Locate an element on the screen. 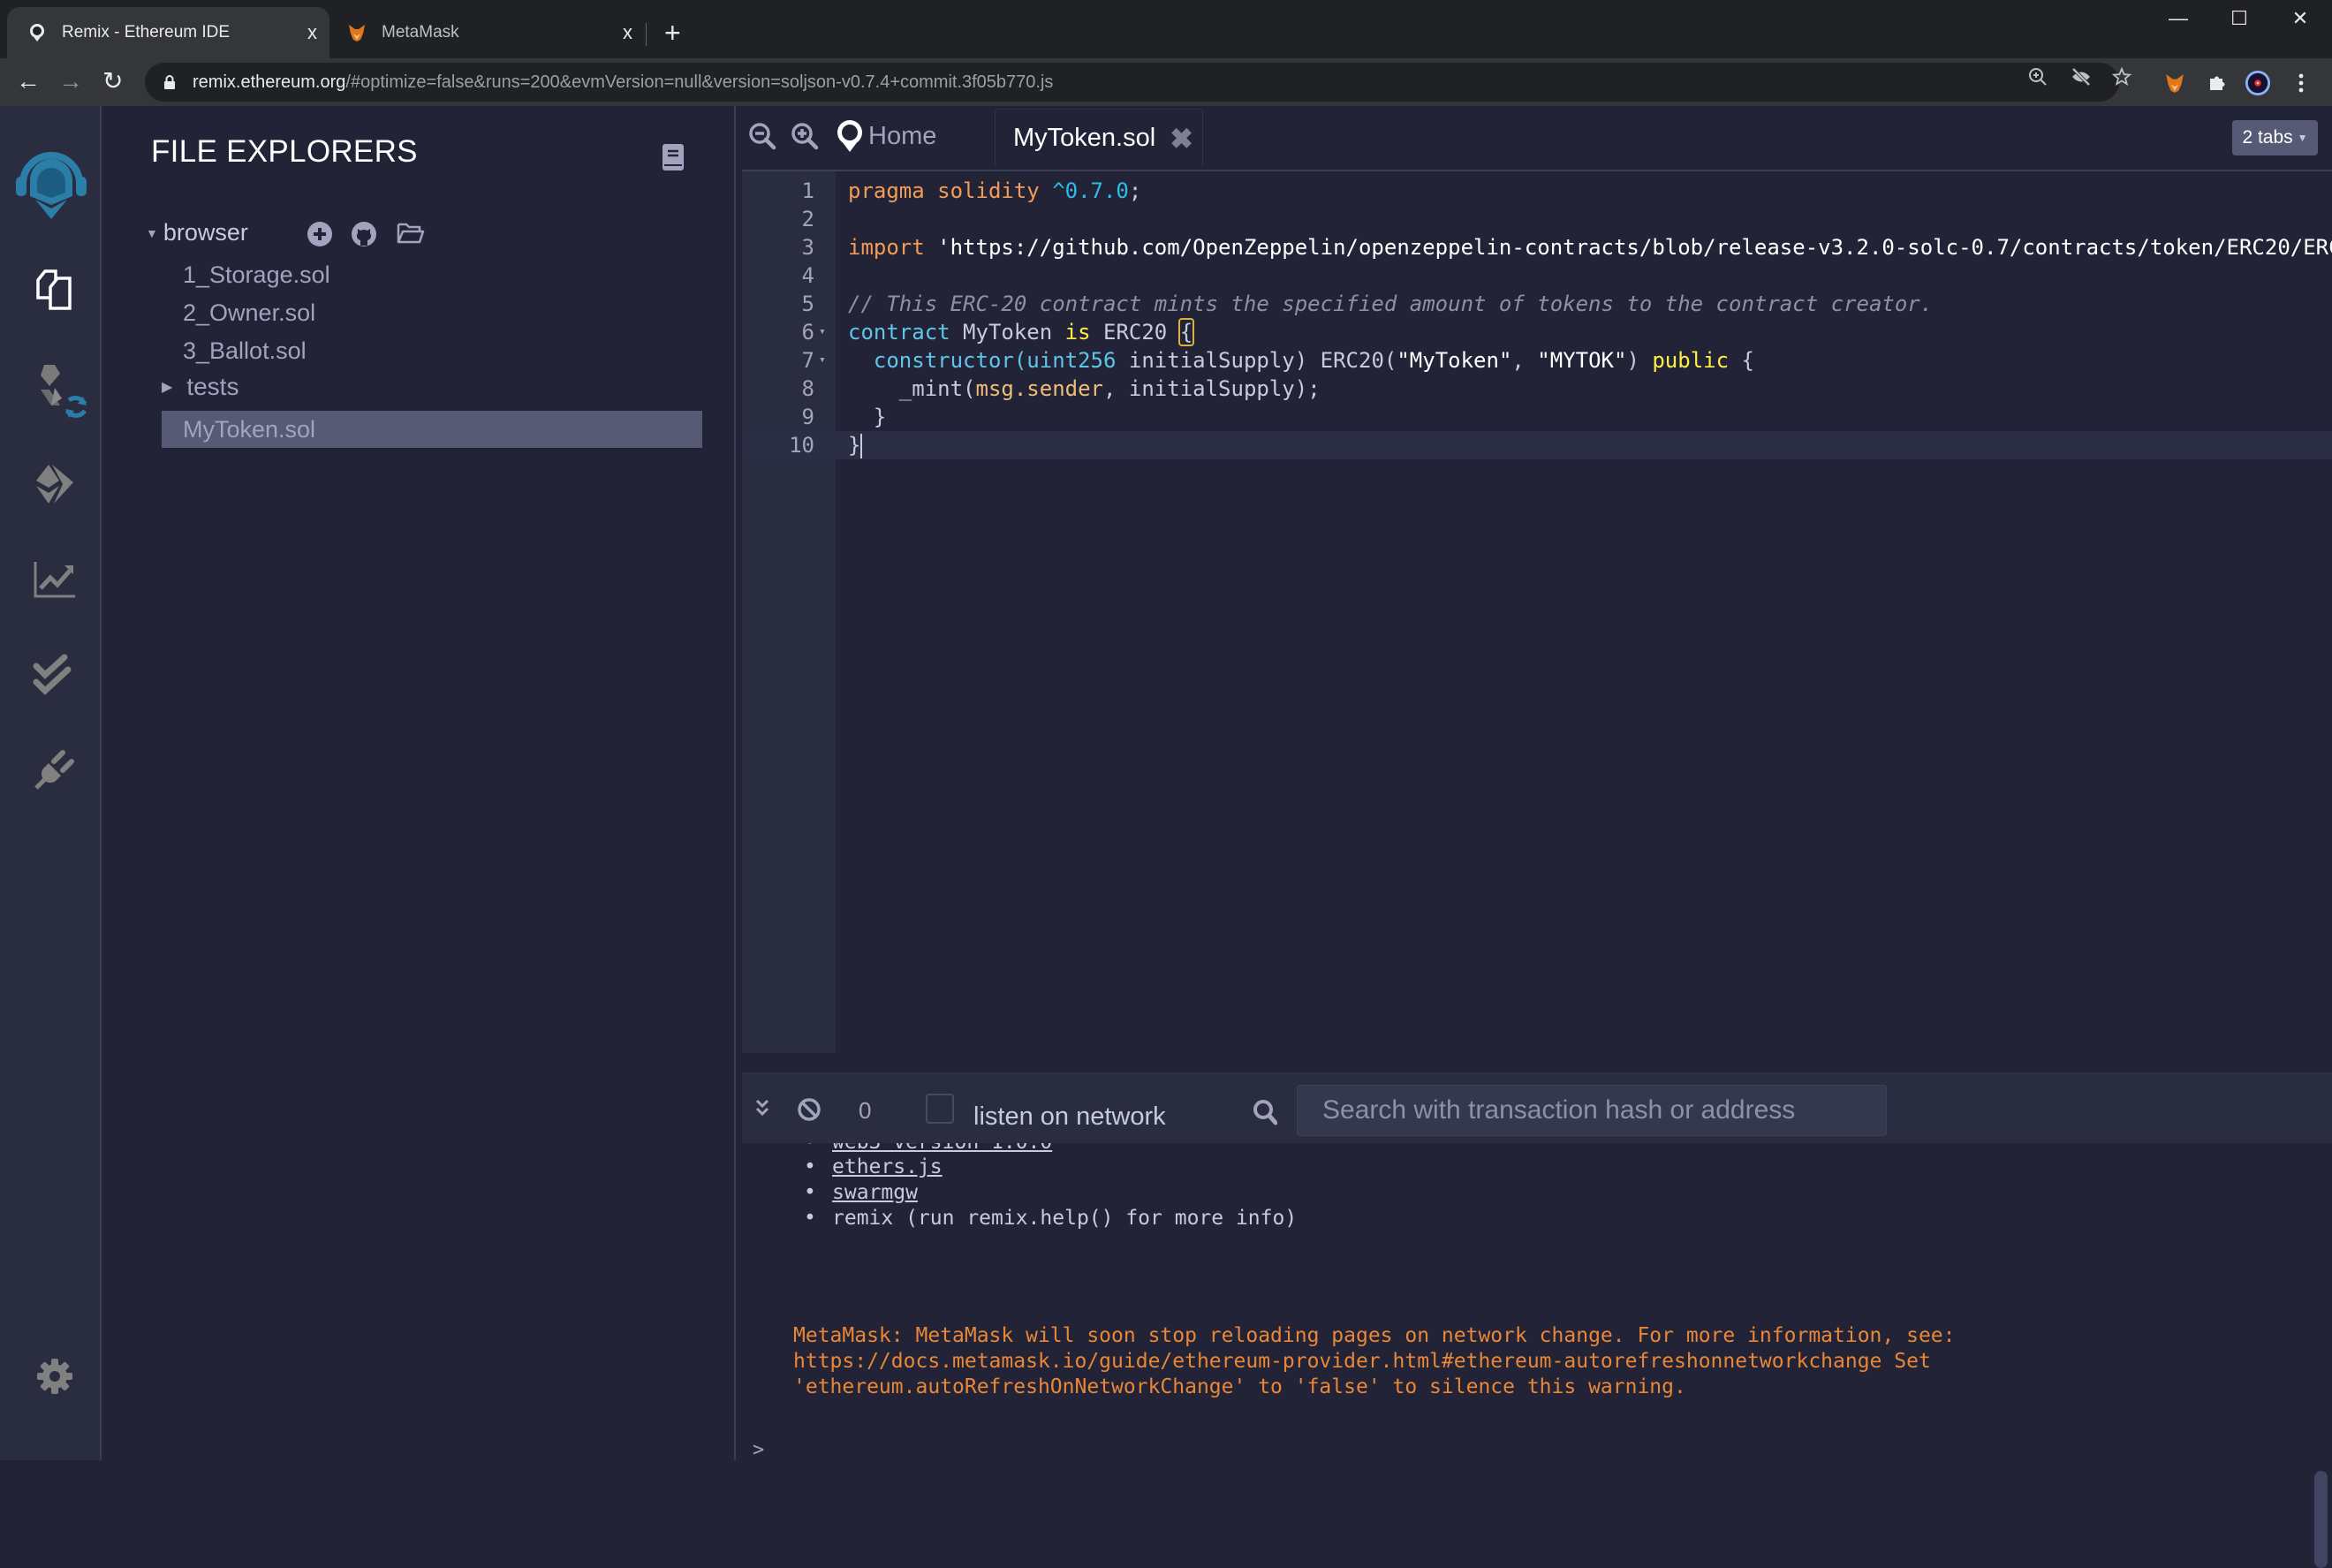 This screenshot has width=2332, height=1568. open-folder-icon is located at coordinates (411, 235).